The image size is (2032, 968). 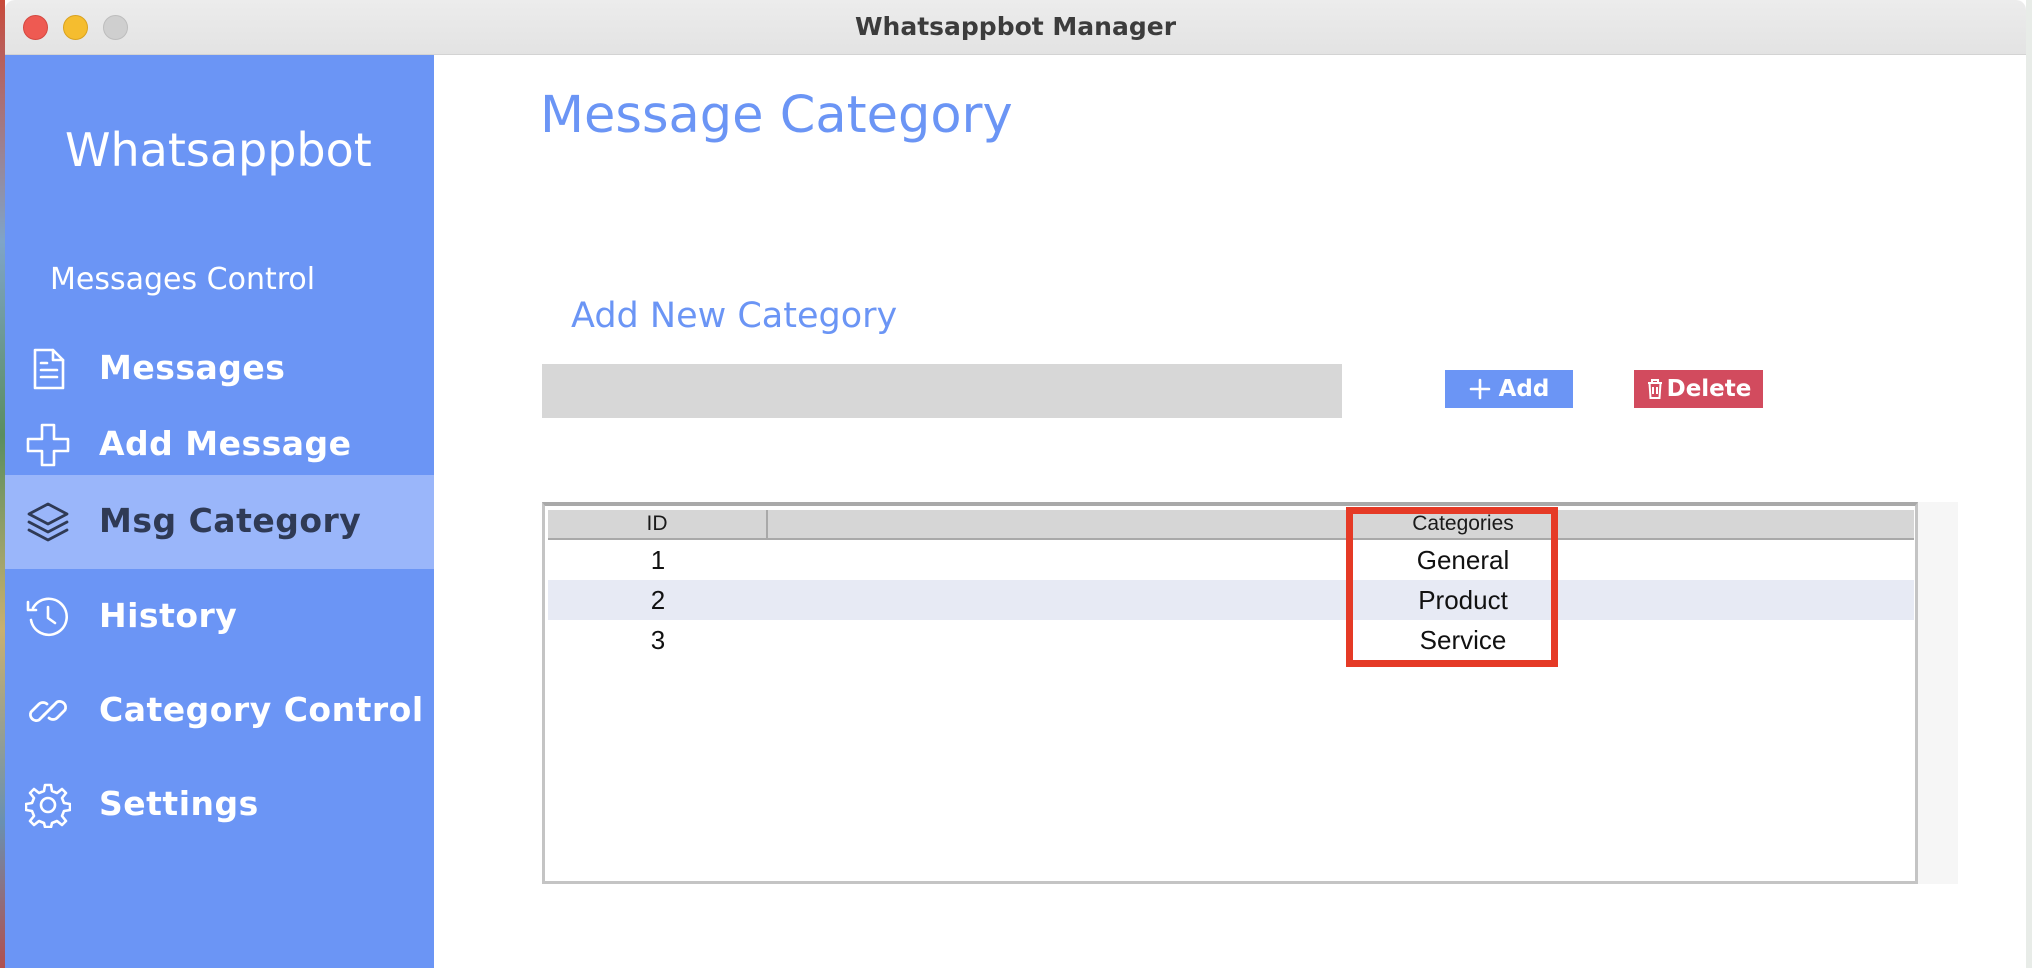 What do you see at coordinates (1524, 389) in the screenshot?
I see `add-button-label: Add` at bounding box center [1524, 389].